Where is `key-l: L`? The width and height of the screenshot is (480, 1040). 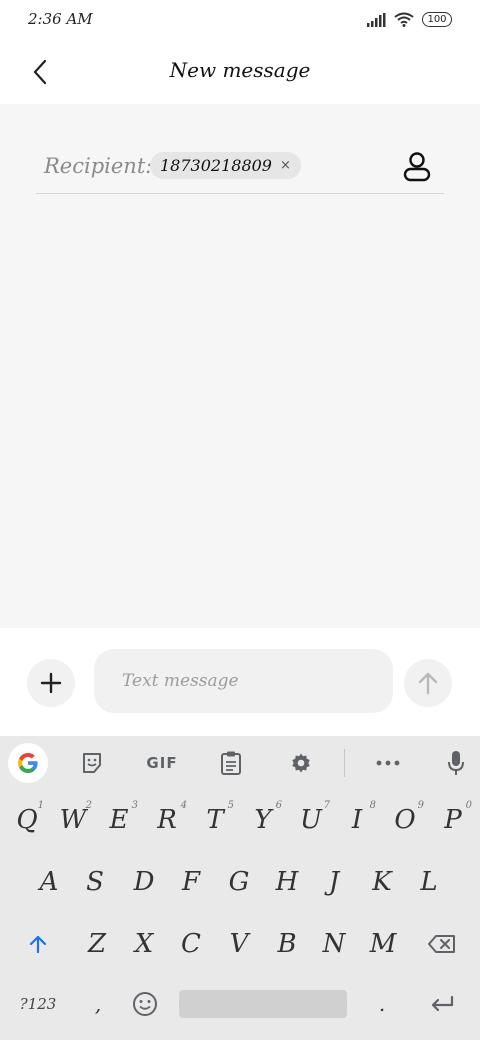
key-l: L is located at coordinates (429, 882).